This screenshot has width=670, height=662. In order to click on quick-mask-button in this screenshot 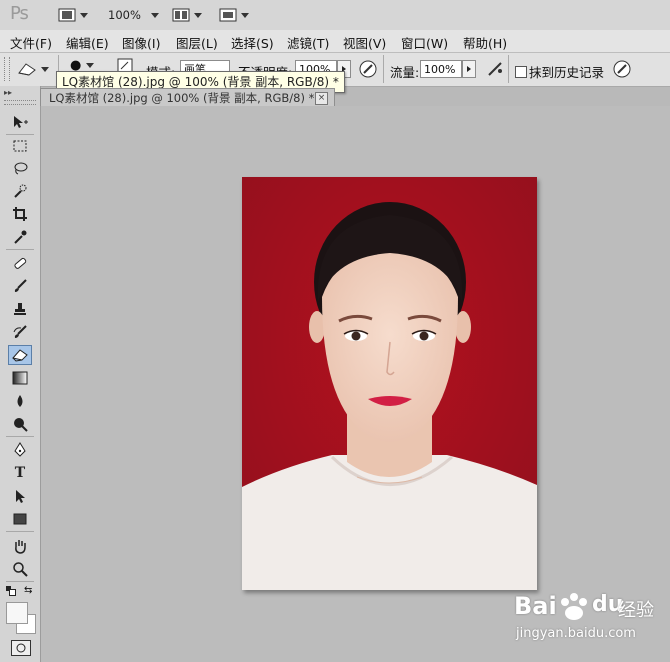, I will do `click(21, 648)`.